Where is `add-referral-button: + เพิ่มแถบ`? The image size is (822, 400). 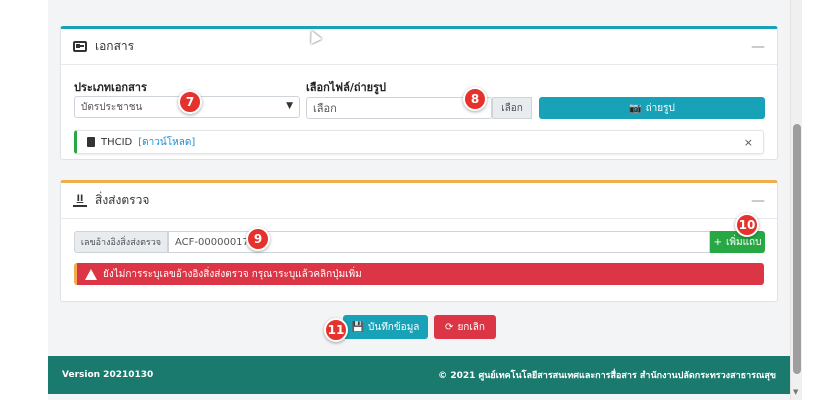
add-referral-button: + เพิ่มแถบ is located at coordinates (737, 242).